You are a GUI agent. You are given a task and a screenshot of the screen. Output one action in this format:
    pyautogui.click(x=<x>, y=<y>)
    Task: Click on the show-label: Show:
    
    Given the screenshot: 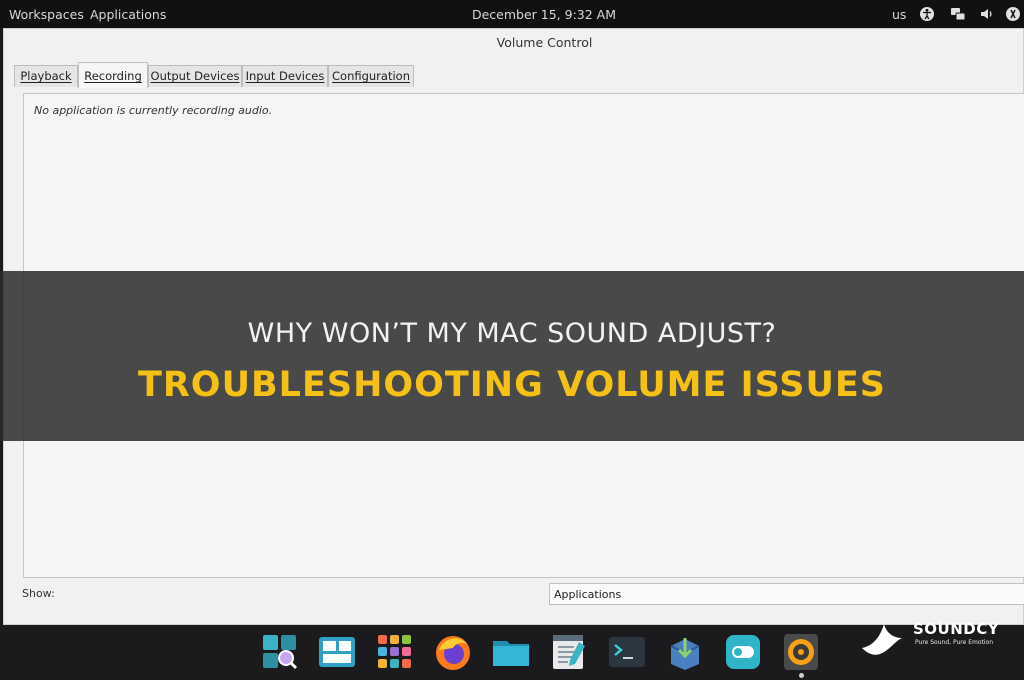 What is the action you would take?
    pyautogui.click(x=38, y=593)
    